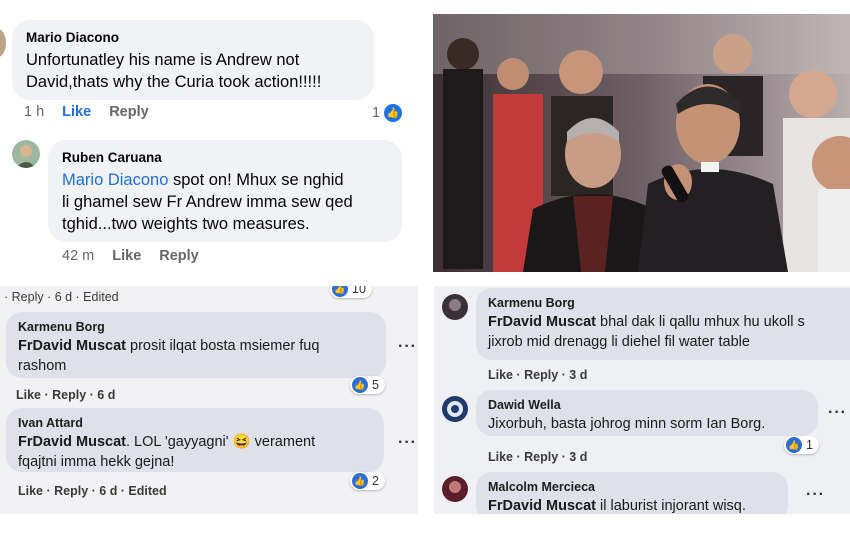 The height and width of the screenshot is (560, 850). I want to click on comment-actions: Like · Reply · 6 d · Edited, so click(92, 491).